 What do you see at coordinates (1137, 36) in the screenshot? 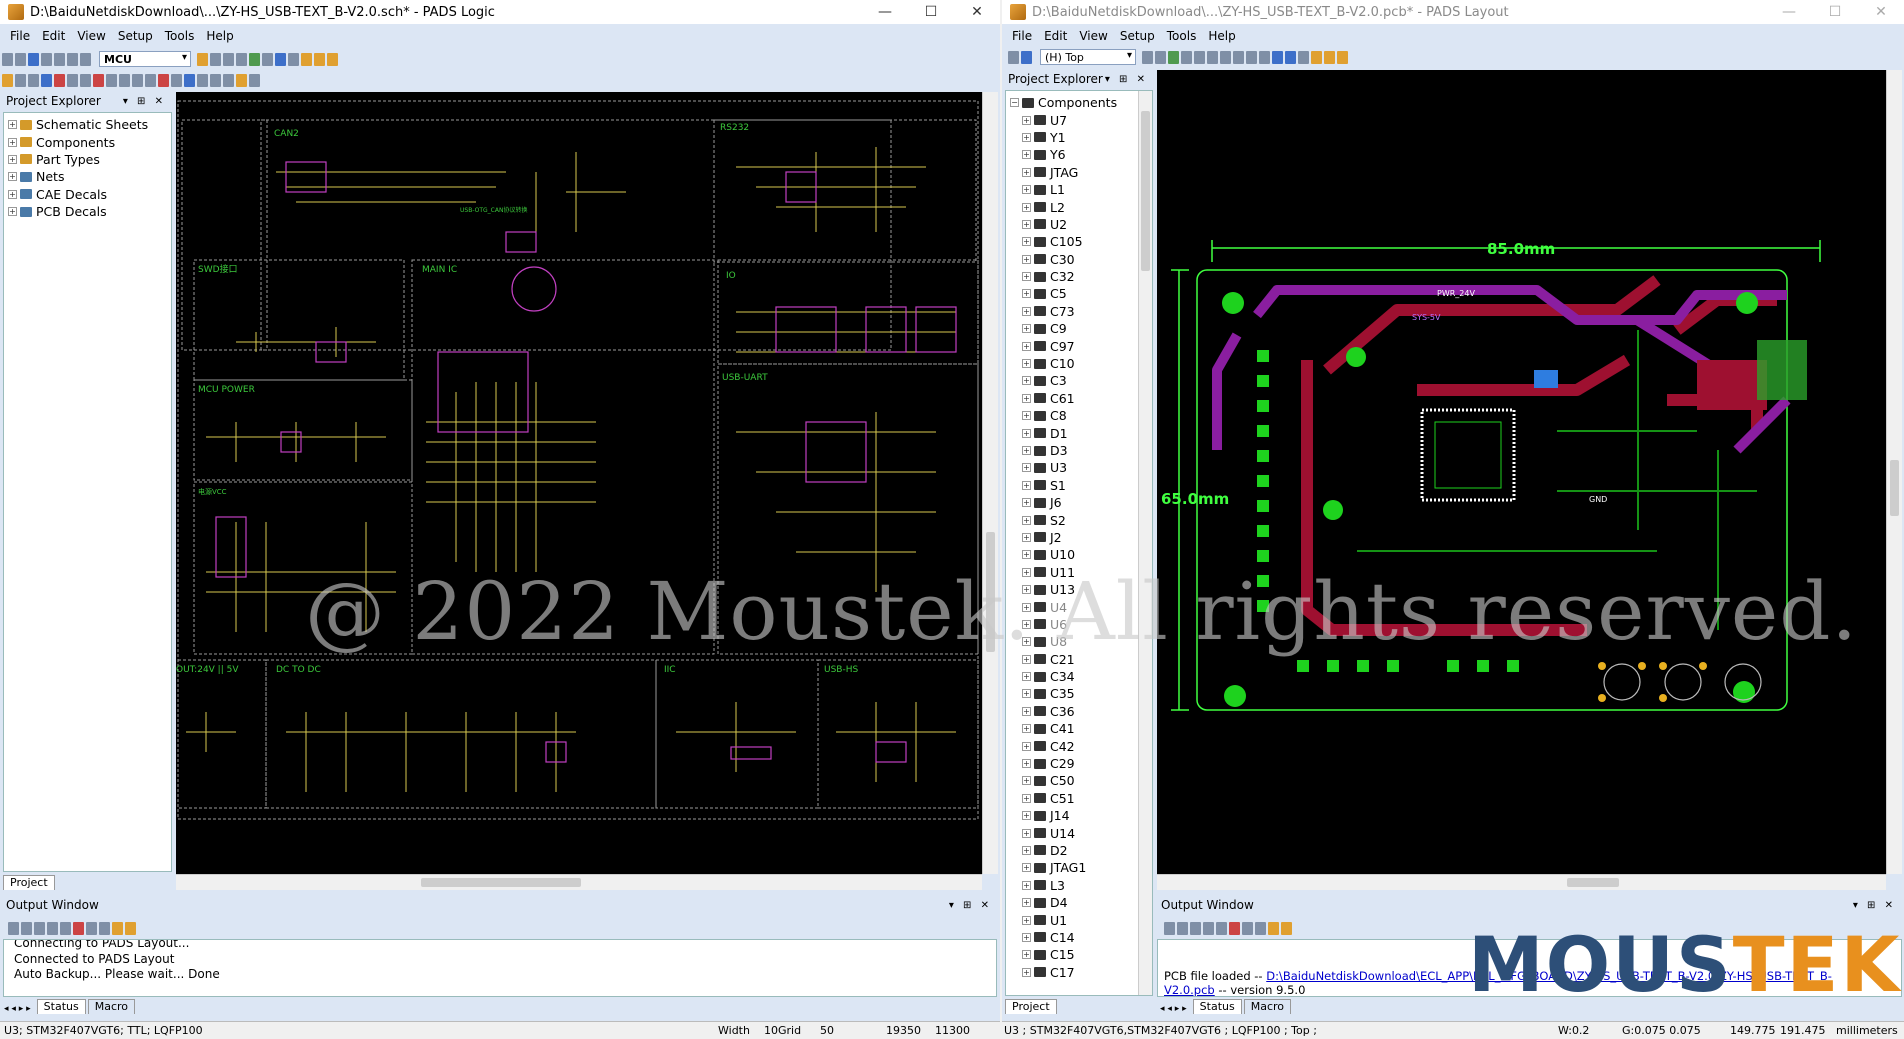
I see `menu-setup: Setup` at bounding box center [1137, 36].